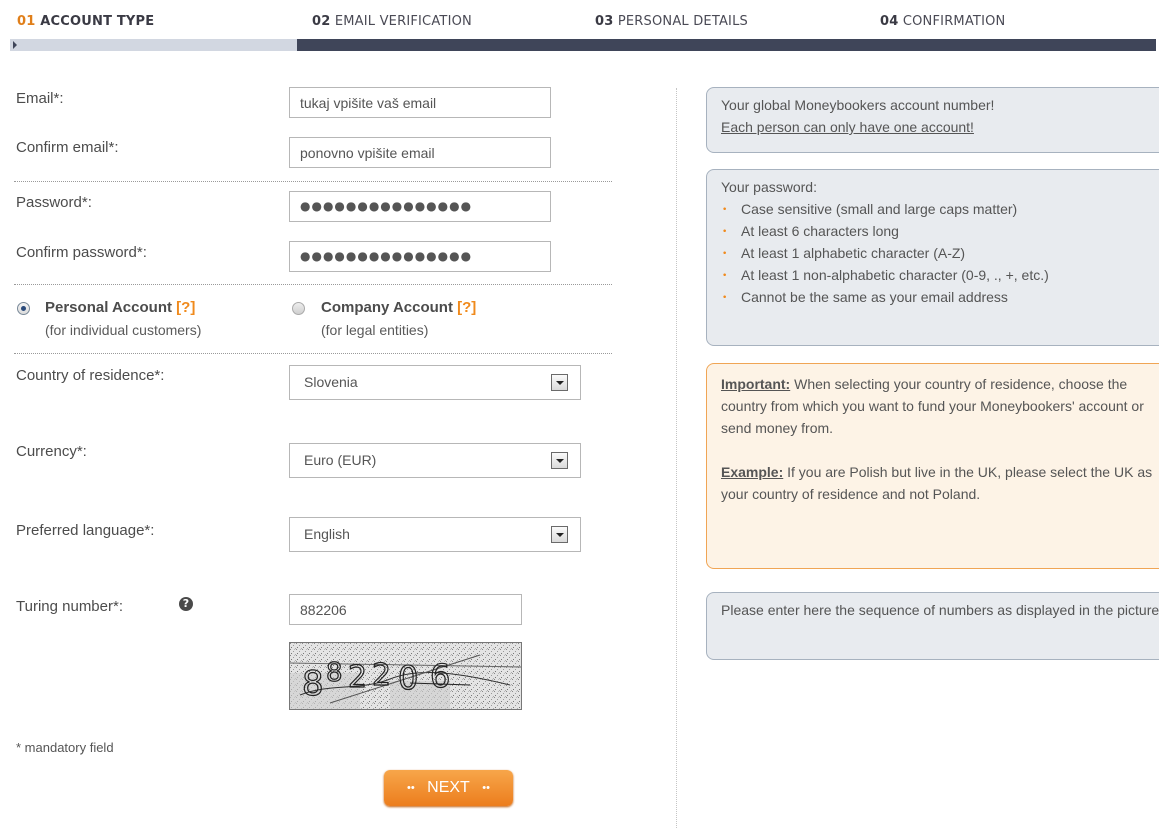 Image resolution: width=1159 pixels, height=828 pixels. What do you see at coordinates (403, 21) in the screenshot?
I see `step-label: EMAIL VERIFICATION` at bounding box center [403, 21].